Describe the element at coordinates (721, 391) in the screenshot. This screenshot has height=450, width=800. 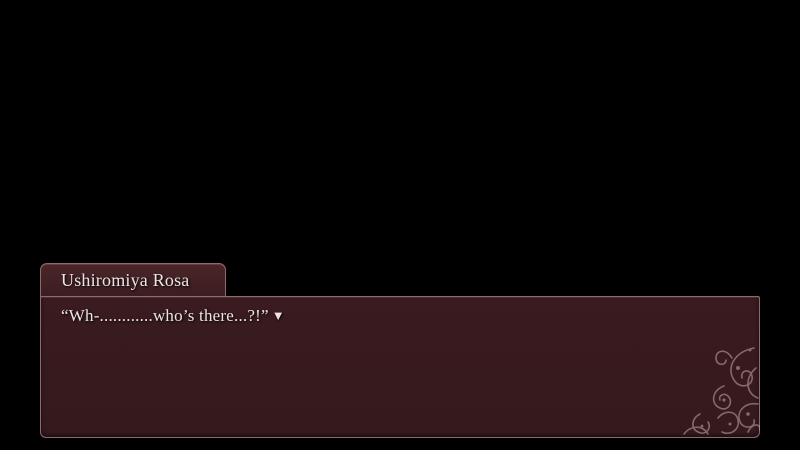
I see `floral-flourish-icon` at that location.